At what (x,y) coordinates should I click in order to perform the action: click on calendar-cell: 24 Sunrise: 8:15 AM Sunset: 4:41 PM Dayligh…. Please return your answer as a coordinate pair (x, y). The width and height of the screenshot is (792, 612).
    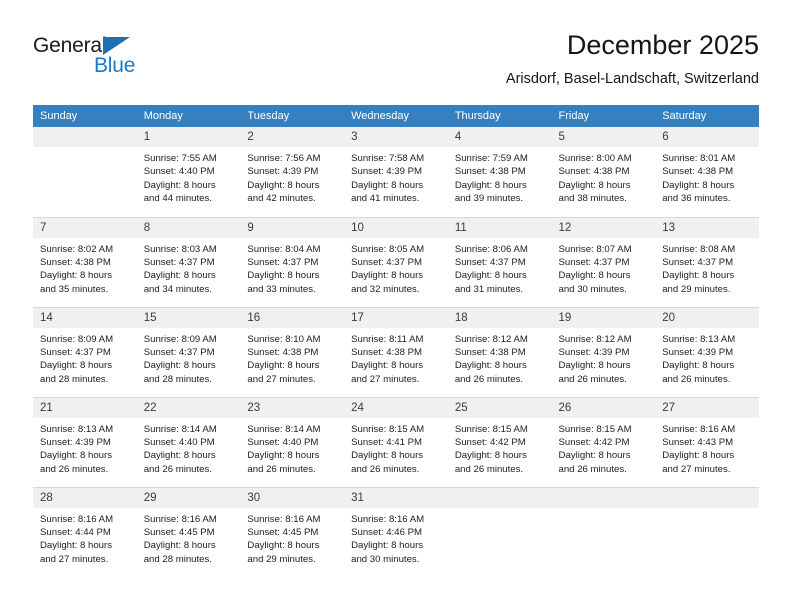
    Looking at the image, I should click on (396, 441).